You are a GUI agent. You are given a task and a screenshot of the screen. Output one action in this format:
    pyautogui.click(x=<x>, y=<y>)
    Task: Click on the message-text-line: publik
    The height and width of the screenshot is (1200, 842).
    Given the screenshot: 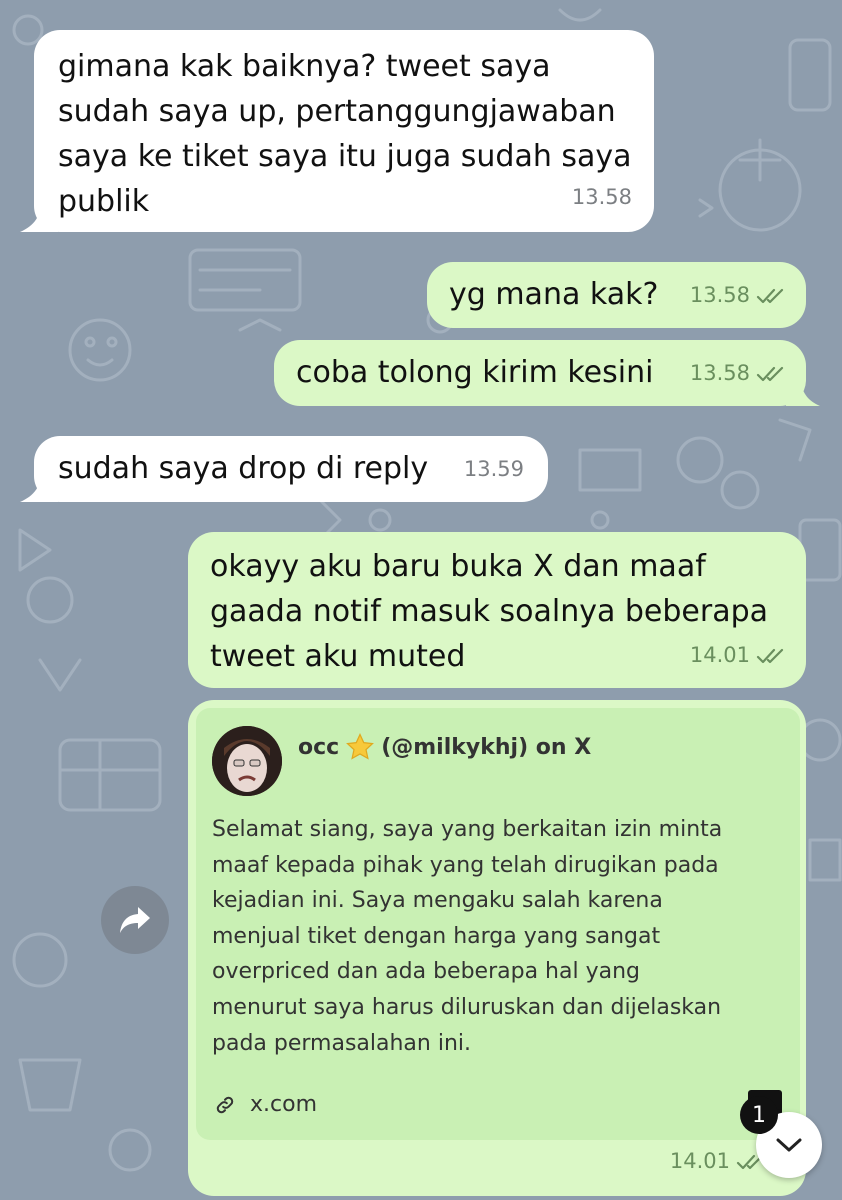 What is the action you would take?
    pyautogui.click(x=104, y=201)
    